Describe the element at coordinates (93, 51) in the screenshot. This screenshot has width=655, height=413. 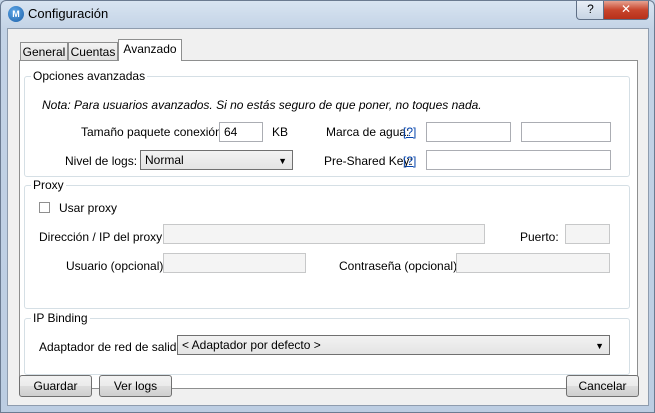
I see `tab-cuentas: Cuentas` at that location.